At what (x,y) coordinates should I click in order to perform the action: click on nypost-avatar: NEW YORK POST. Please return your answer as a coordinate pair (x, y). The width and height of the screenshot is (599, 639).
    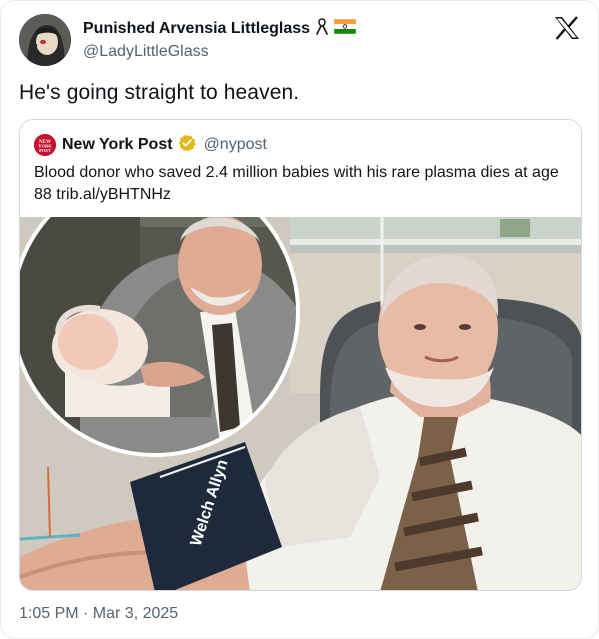
    Looking at the image, I should click on (45, 145).